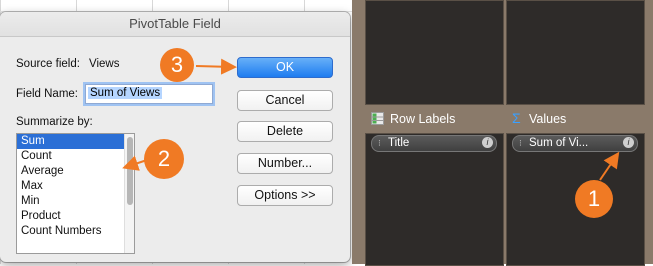  What do you see at coordinates (164, 159) in the screenshot?
I see `callout-badge-2: 2` at bounding box center [164, 159].